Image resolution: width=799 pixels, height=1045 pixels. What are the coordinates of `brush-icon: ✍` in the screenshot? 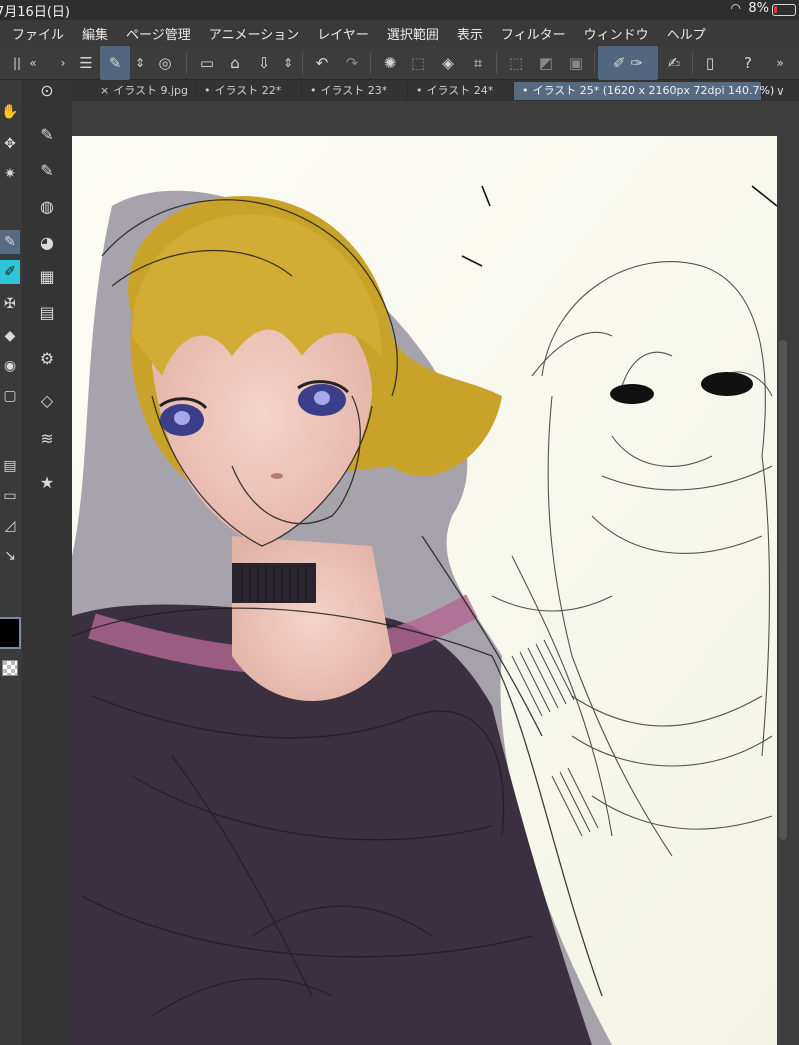 It's located at (674, 63).